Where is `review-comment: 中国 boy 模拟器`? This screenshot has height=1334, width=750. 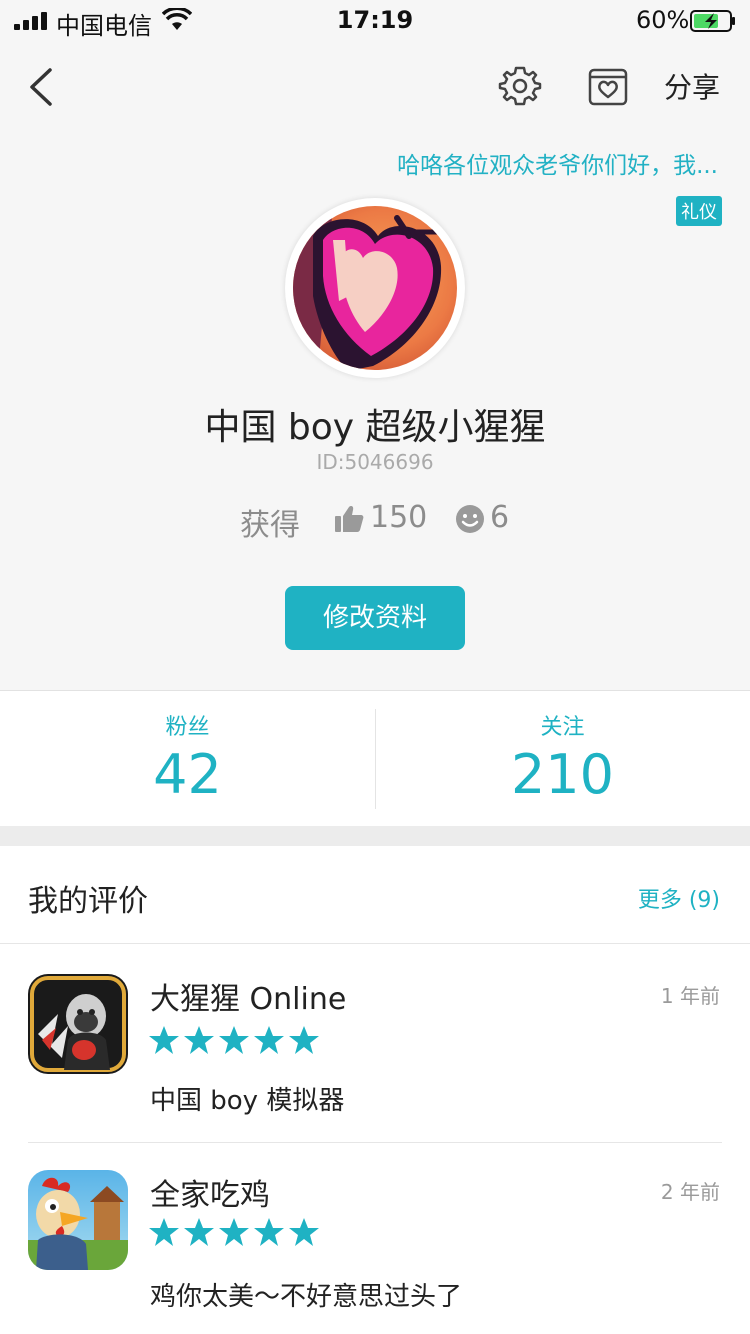
review-comment: 中国 boy 模拟器 is located at coordinates (247, 1101).